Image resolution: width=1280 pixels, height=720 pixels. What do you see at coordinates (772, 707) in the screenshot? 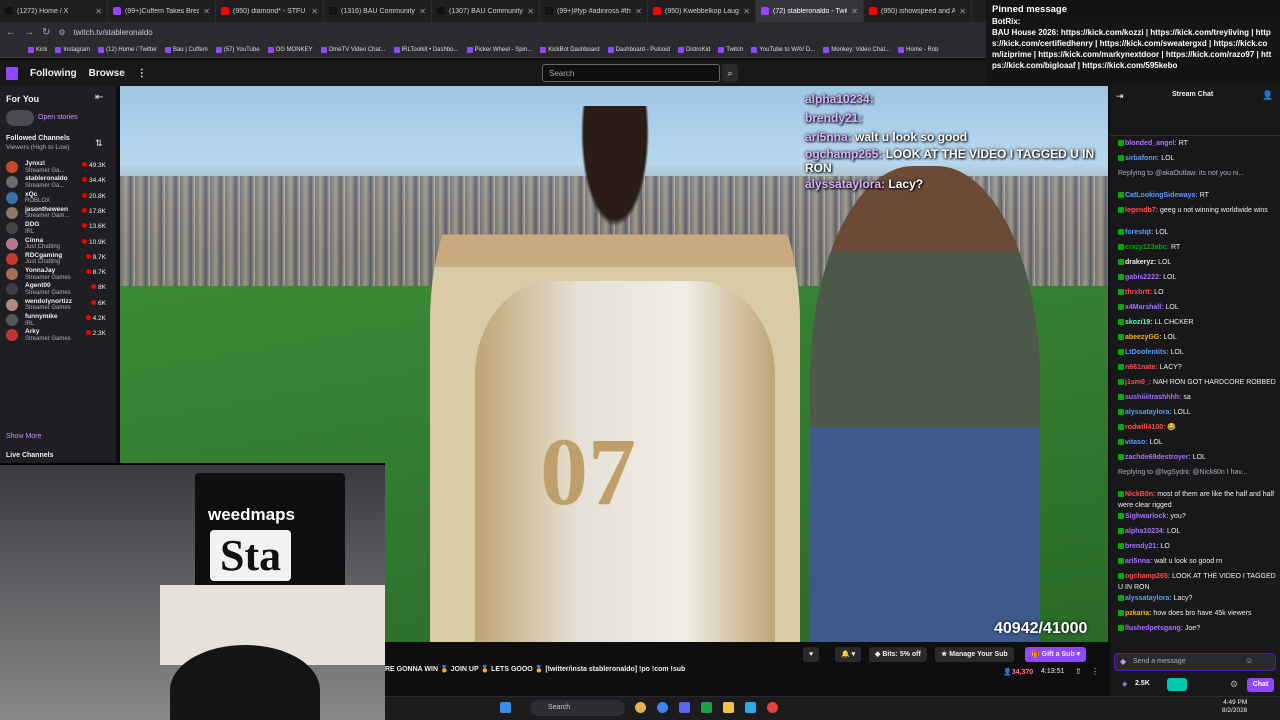
I see `chrome-alt-icon` at bounding box center [772, 707].